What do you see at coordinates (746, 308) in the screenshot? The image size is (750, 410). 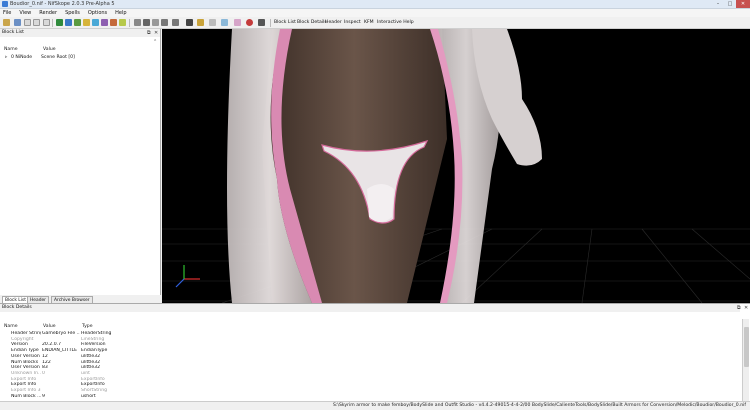 I see `close-details-icon: ✕` at bounding box center [746, 308].